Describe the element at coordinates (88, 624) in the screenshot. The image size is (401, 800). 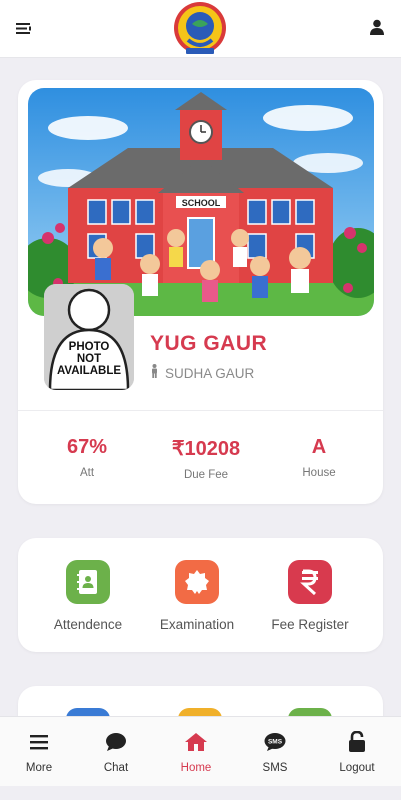
I see `attendence-label: Attendence` at that location.